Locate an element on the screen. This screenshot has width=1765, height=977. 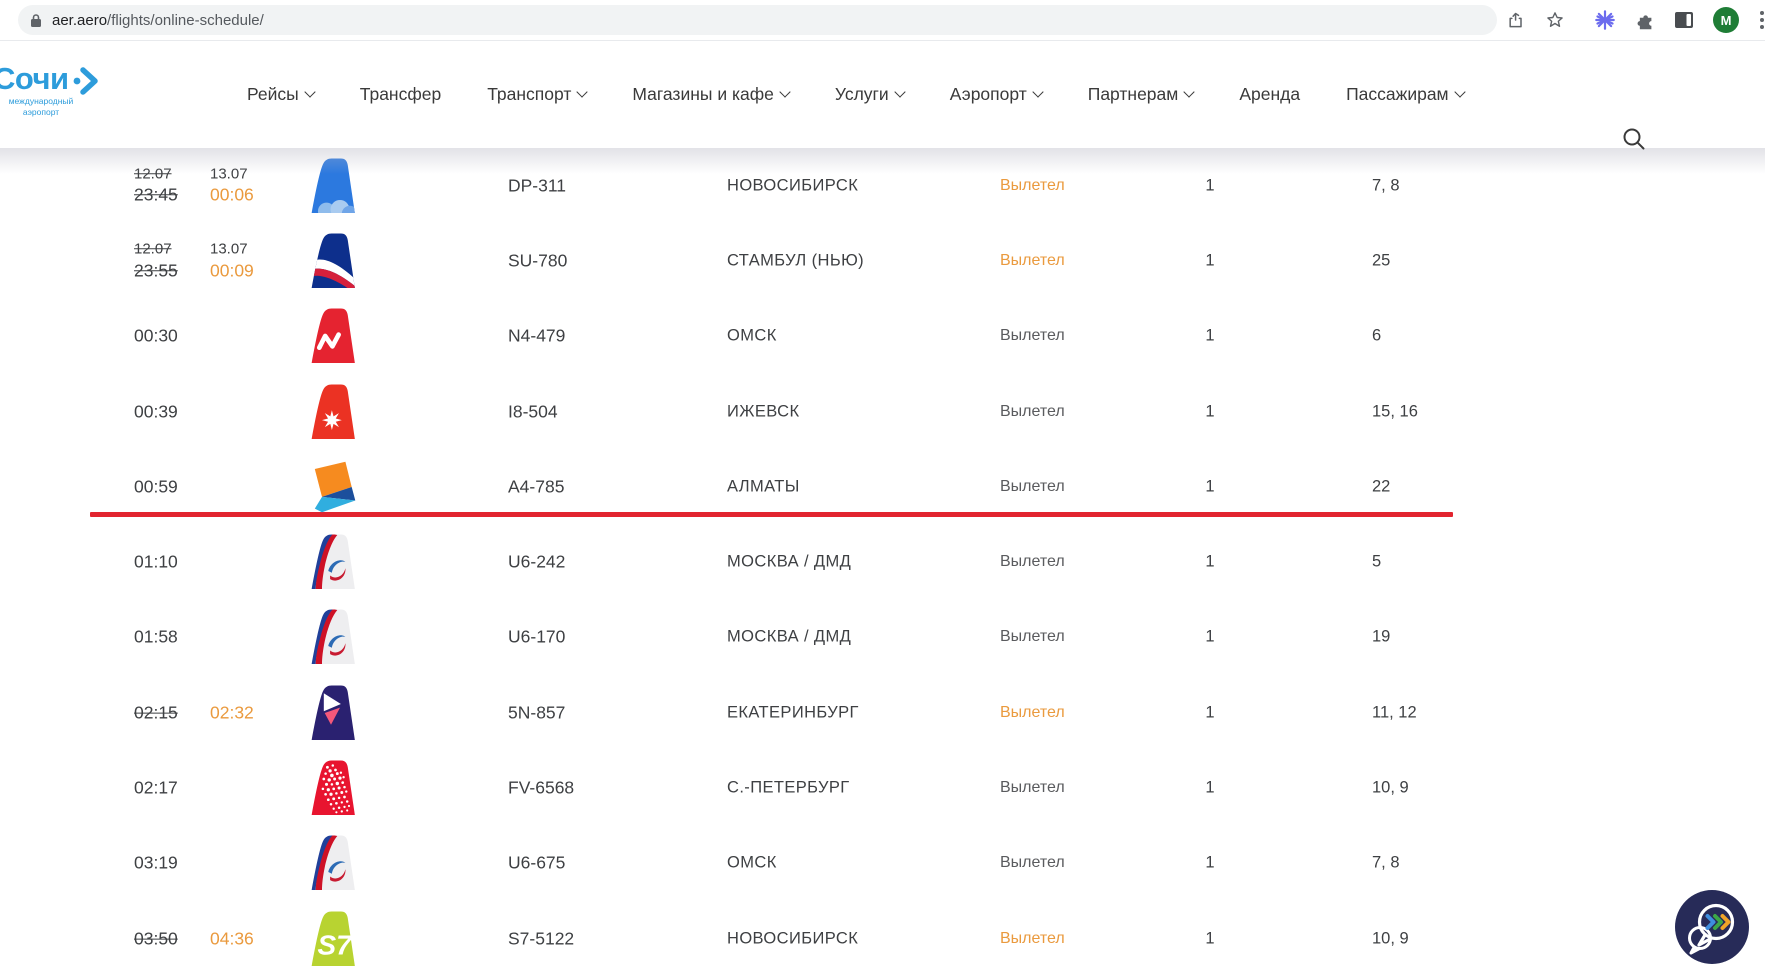
chat-bubbles-icon is located at coordinates (1712, 927).